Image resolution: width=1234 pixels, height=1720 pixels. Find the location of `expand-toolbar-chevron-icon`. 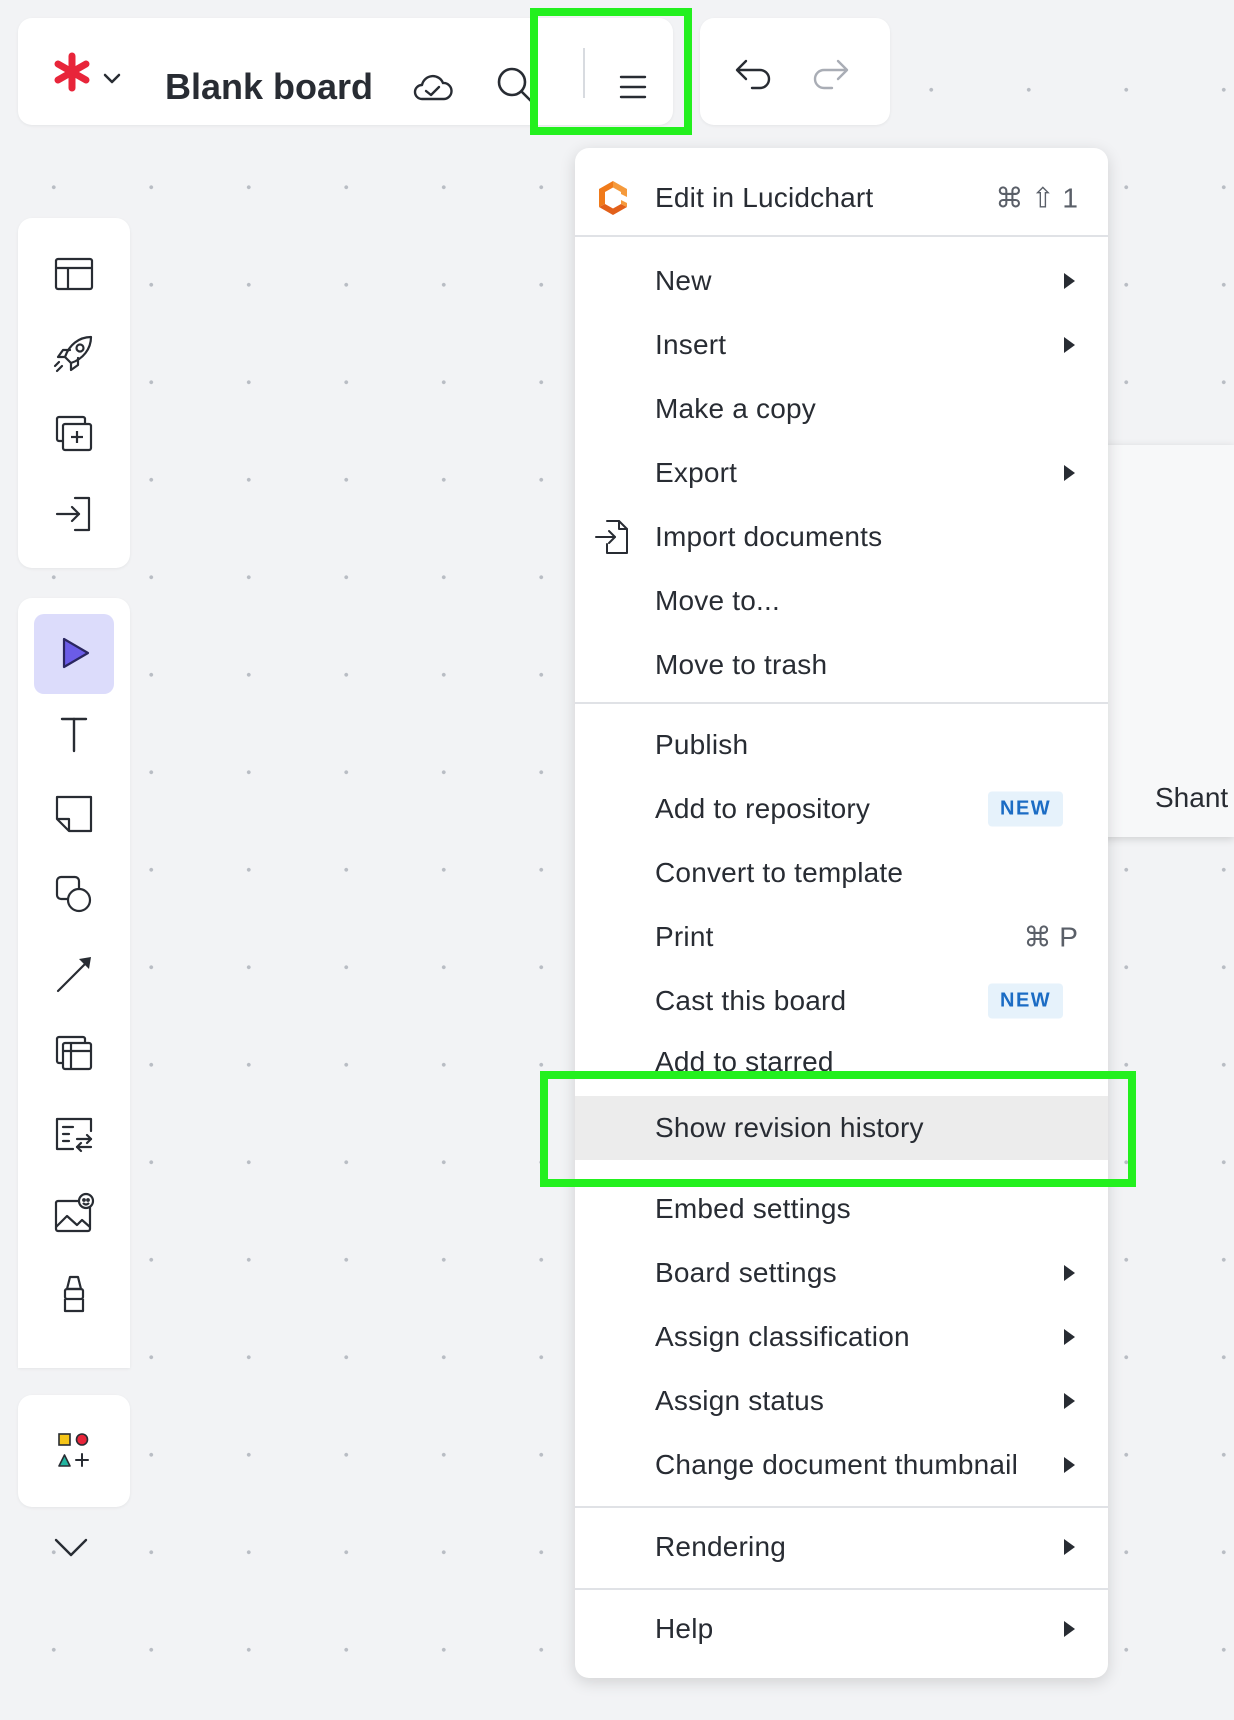

expand-toolbar-chevron-icon is located at coordinates (71, 1548).